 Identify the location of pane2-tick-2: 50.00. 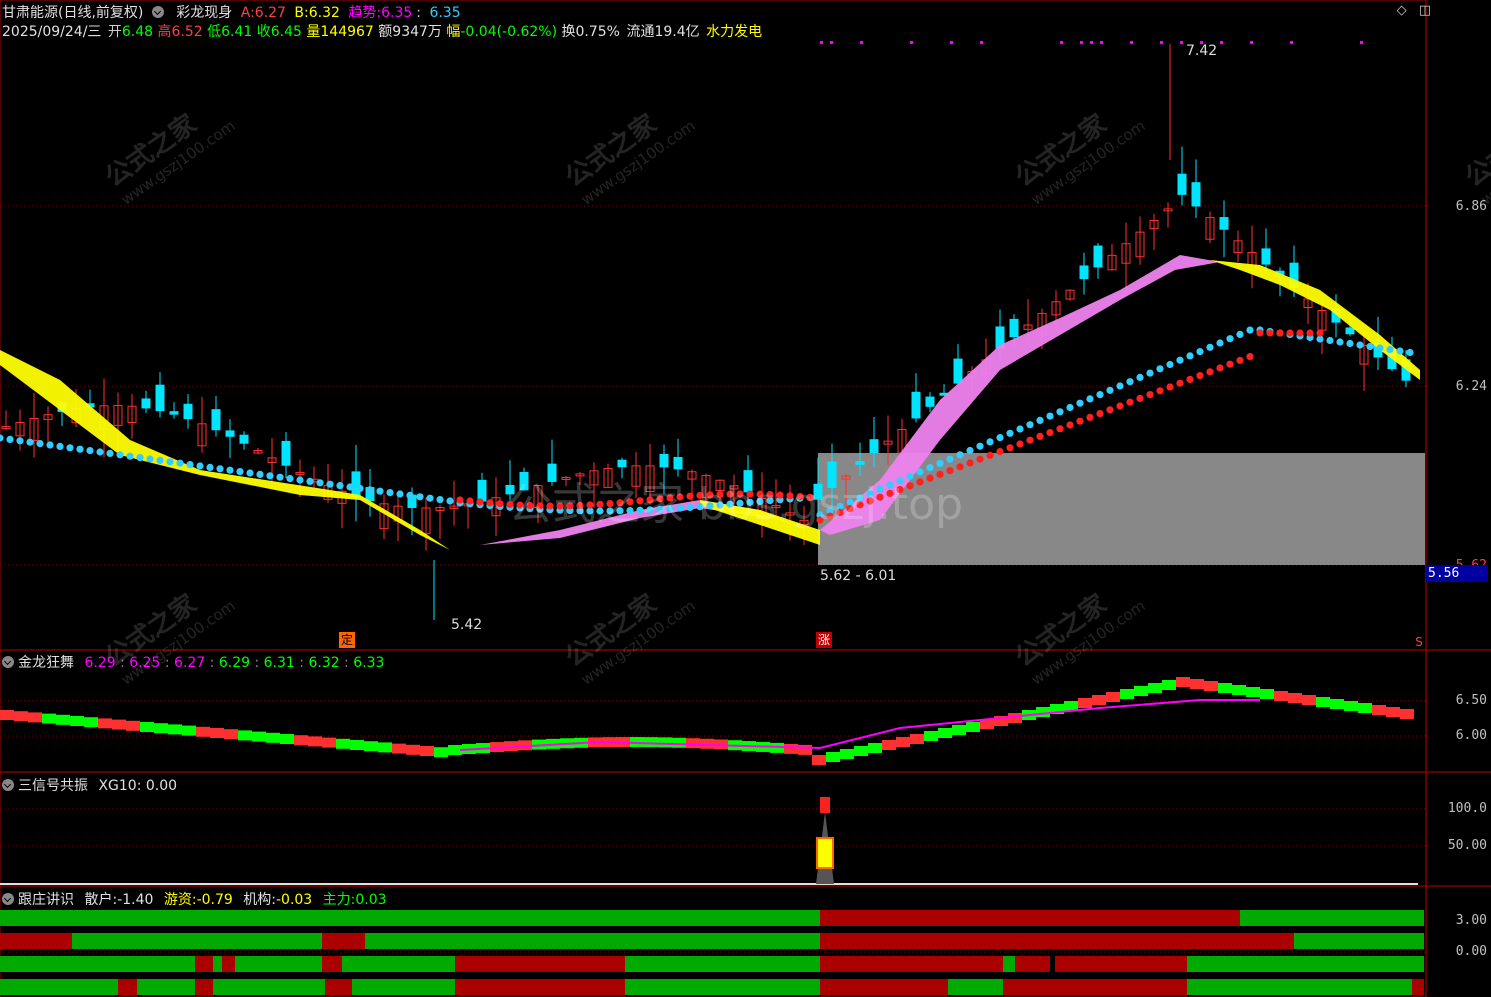
(1467, 845).